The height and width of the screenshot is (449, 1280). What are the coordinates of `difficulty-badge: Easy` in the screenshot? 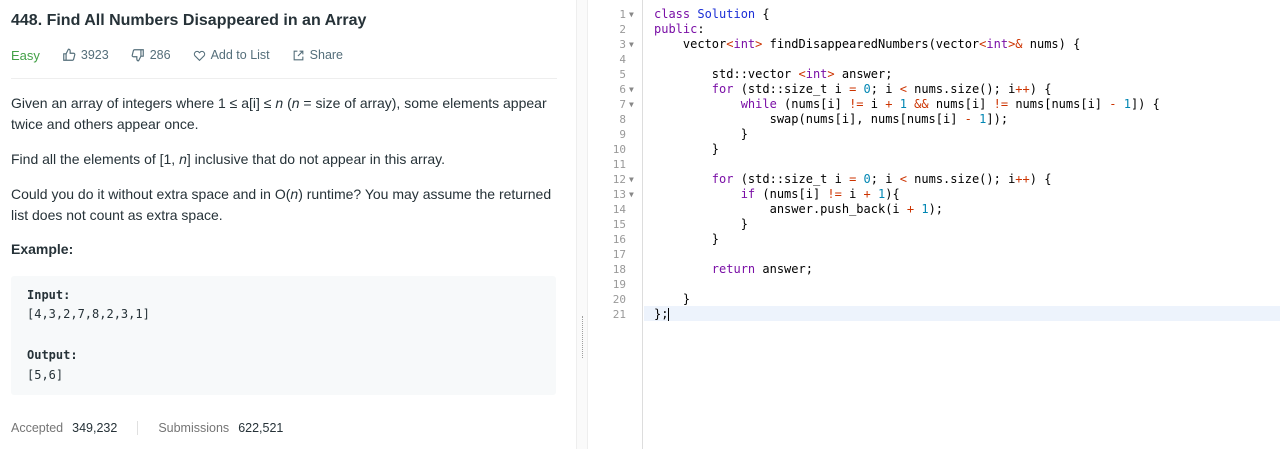 It's located at (25, 55).